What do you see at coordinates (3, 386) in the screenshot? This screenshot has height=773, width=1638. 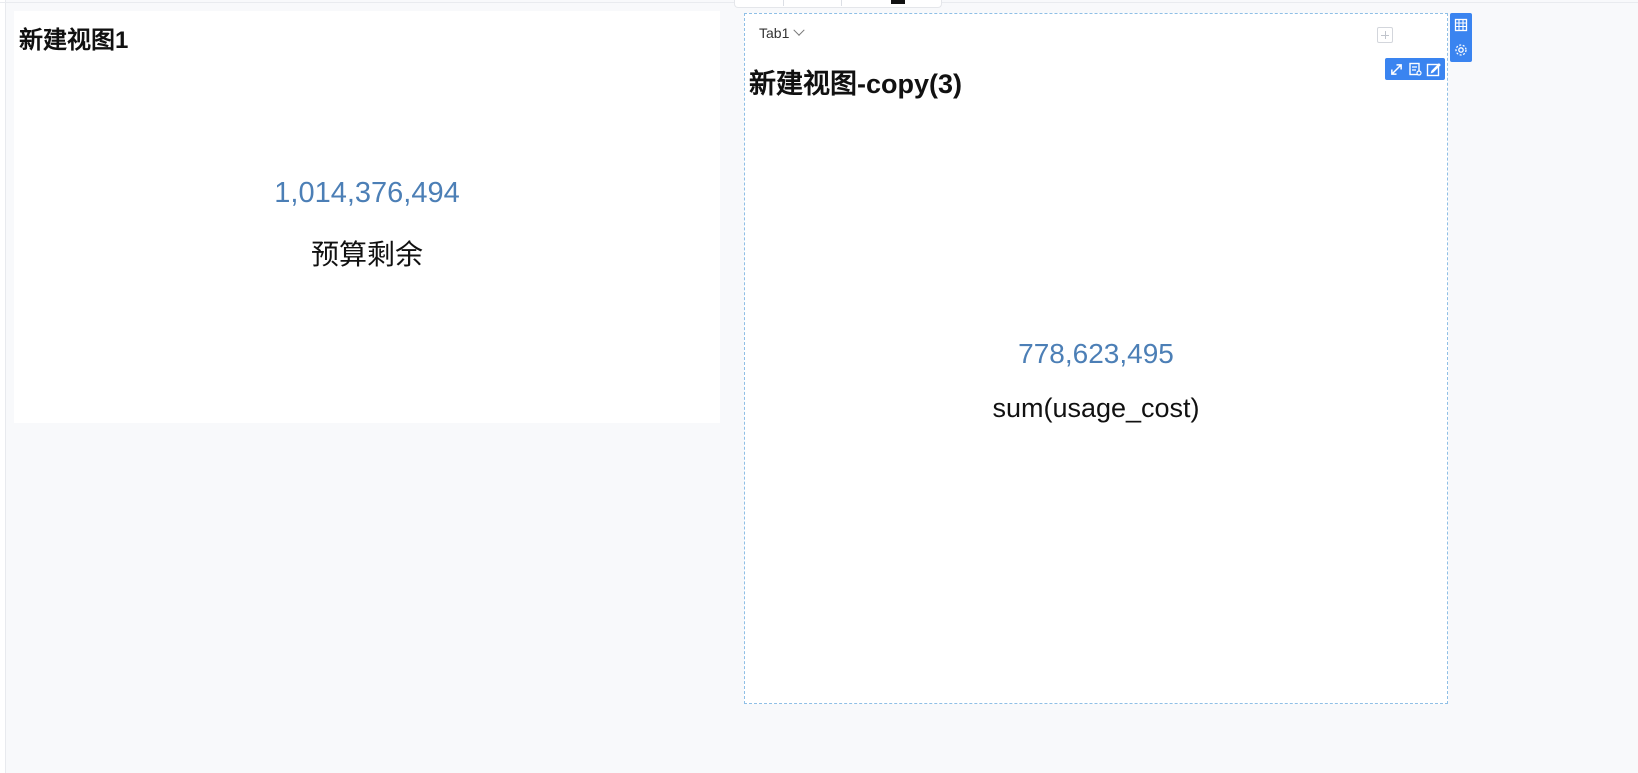 I see `left-sidebar-edge` at bounding box center [3, 386].